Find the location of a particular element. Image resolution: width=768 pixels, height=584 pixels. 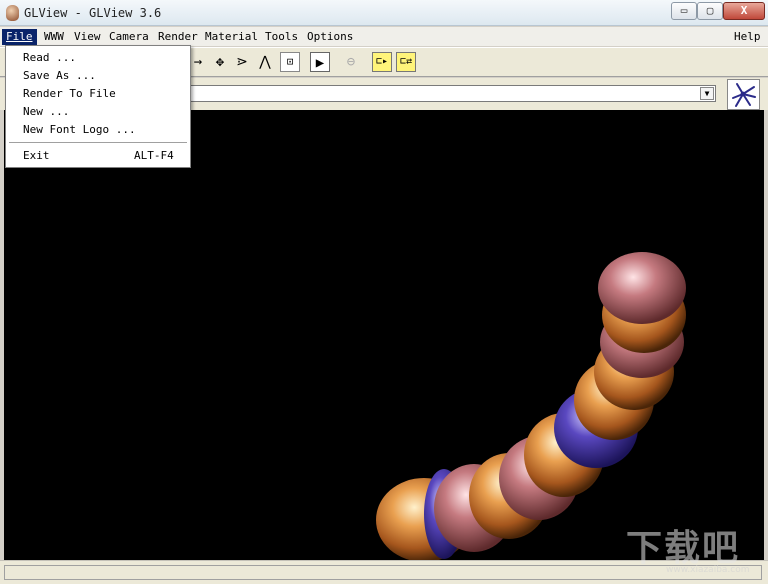

menu-item-exit-label: Exit is located at coordinates (36, 155).